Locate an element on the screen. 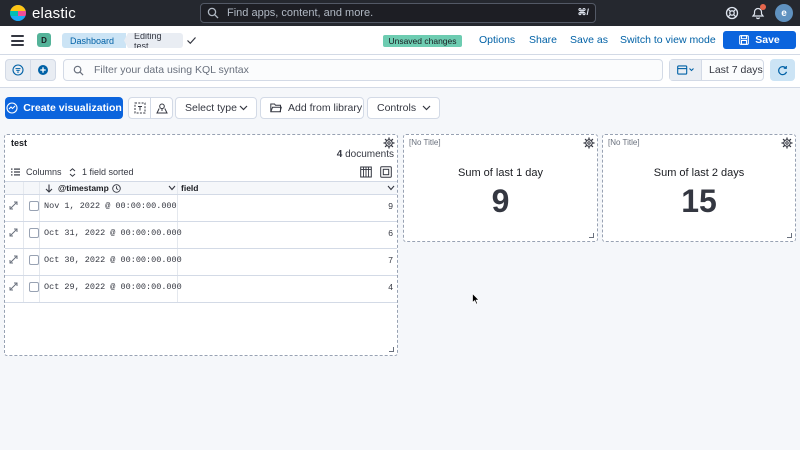 The width and height of the screenshot is (800, 450). kql-placeholder: Filter your data using KQL syntax is located at coordinates (171, 70).